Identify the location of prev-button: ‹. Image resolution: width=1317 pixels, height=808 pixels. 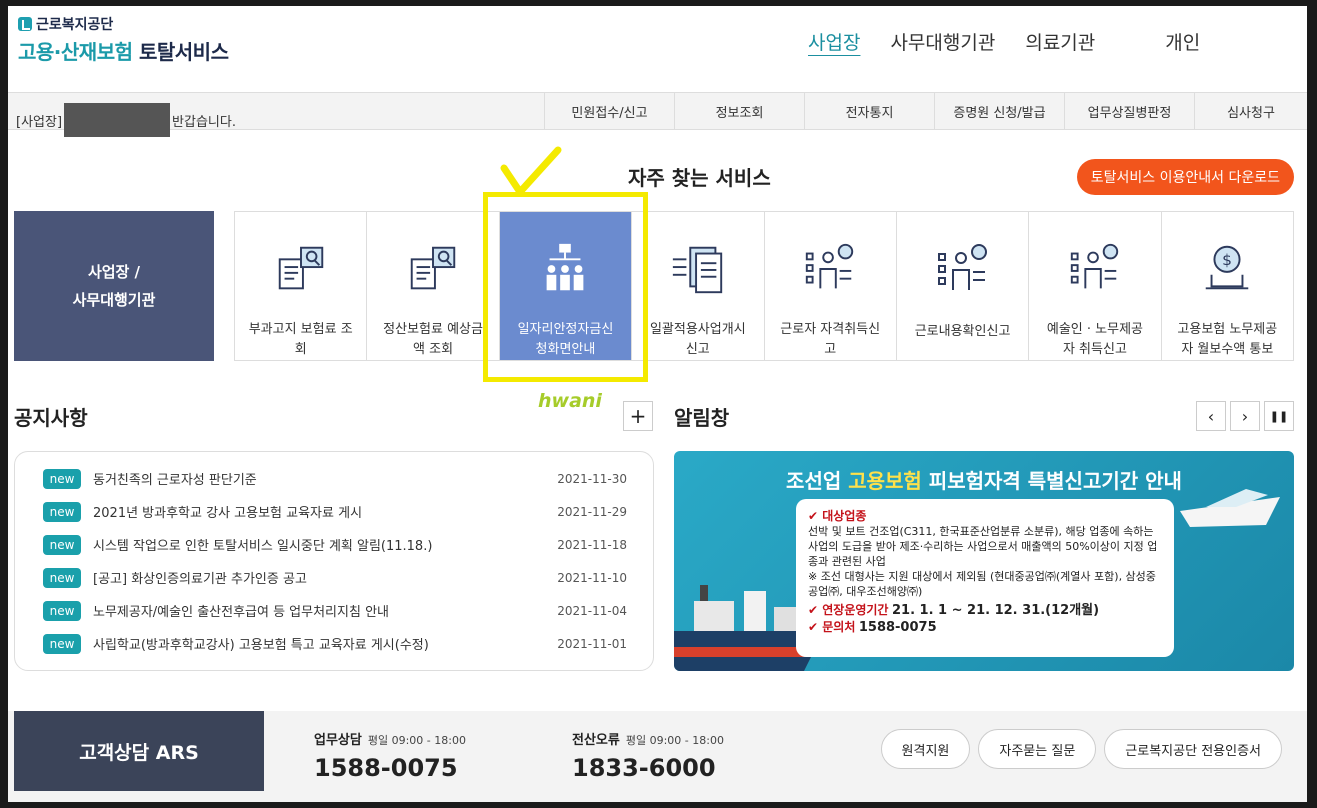
(1211, 416).